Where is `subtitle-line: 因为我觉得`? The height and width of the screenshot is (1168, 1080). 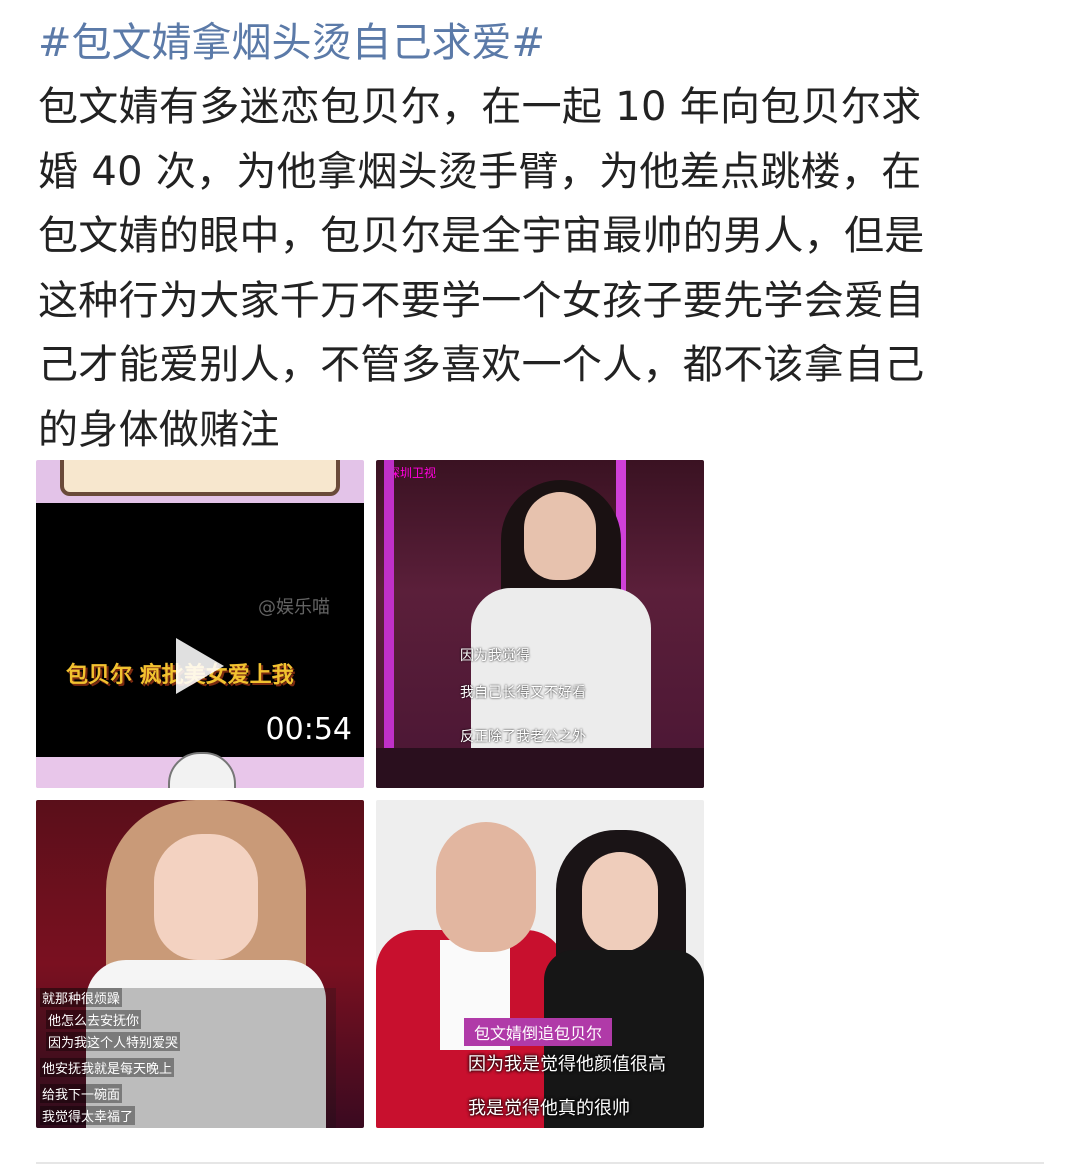 subtitle-line: 因为我觉得 is located at coordinates (495, 656).